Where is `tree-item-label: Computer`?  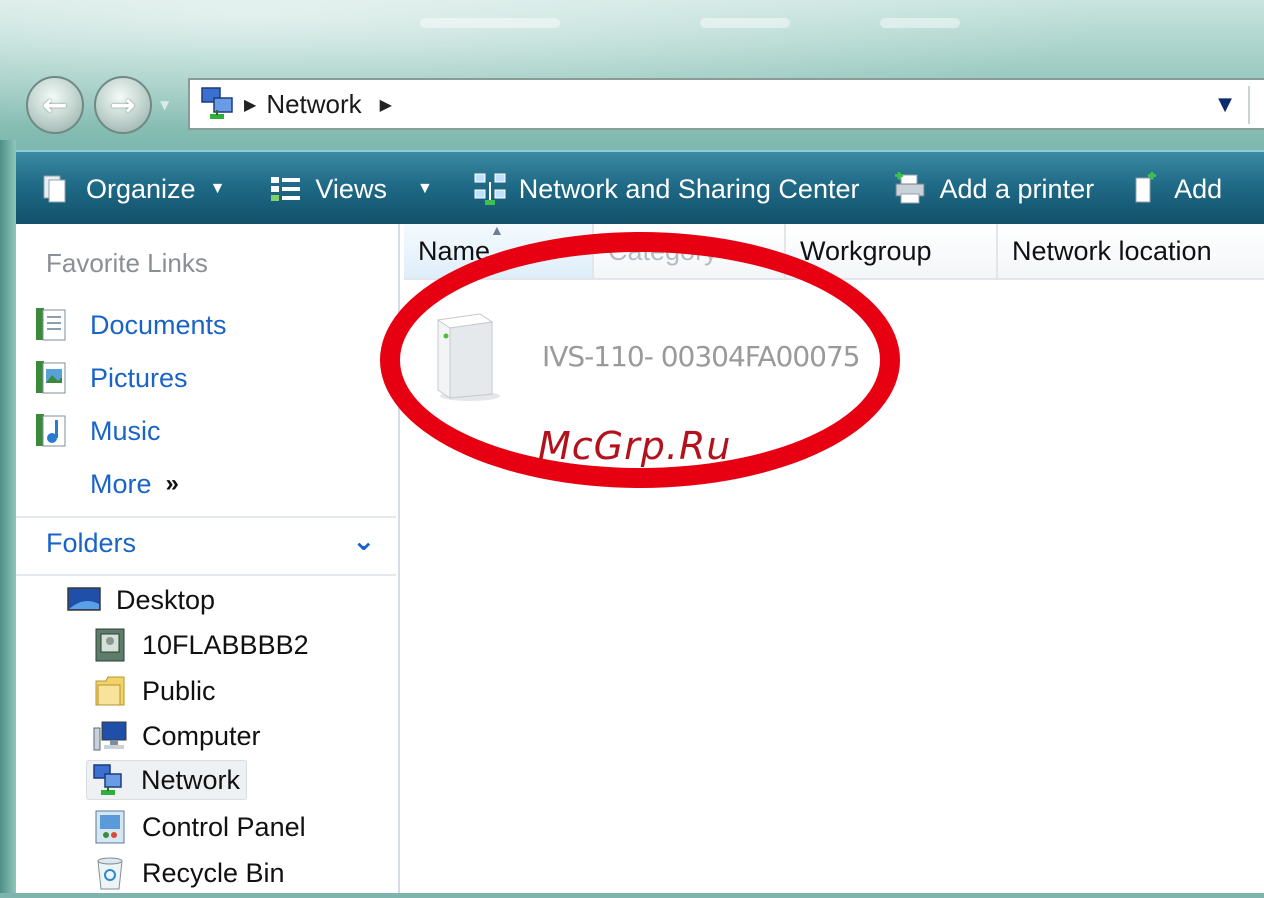 tree-item-label: Computer is located at coordinates (201, 735).